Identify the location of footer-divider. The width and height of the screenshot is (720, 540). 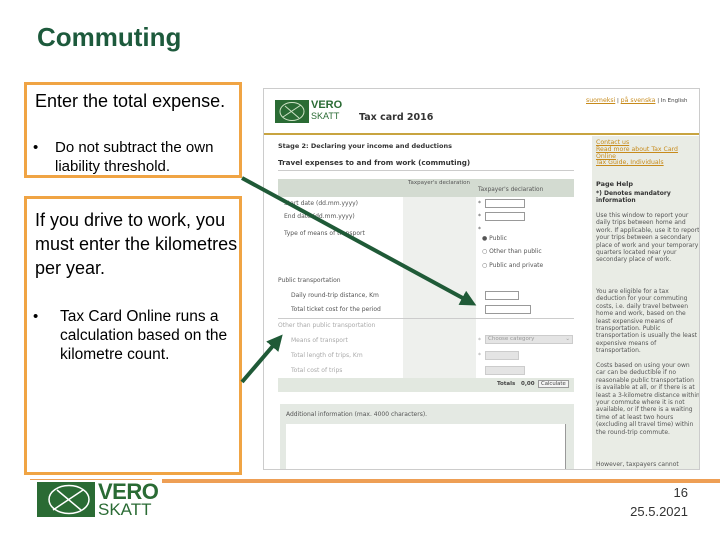
(441, 481).